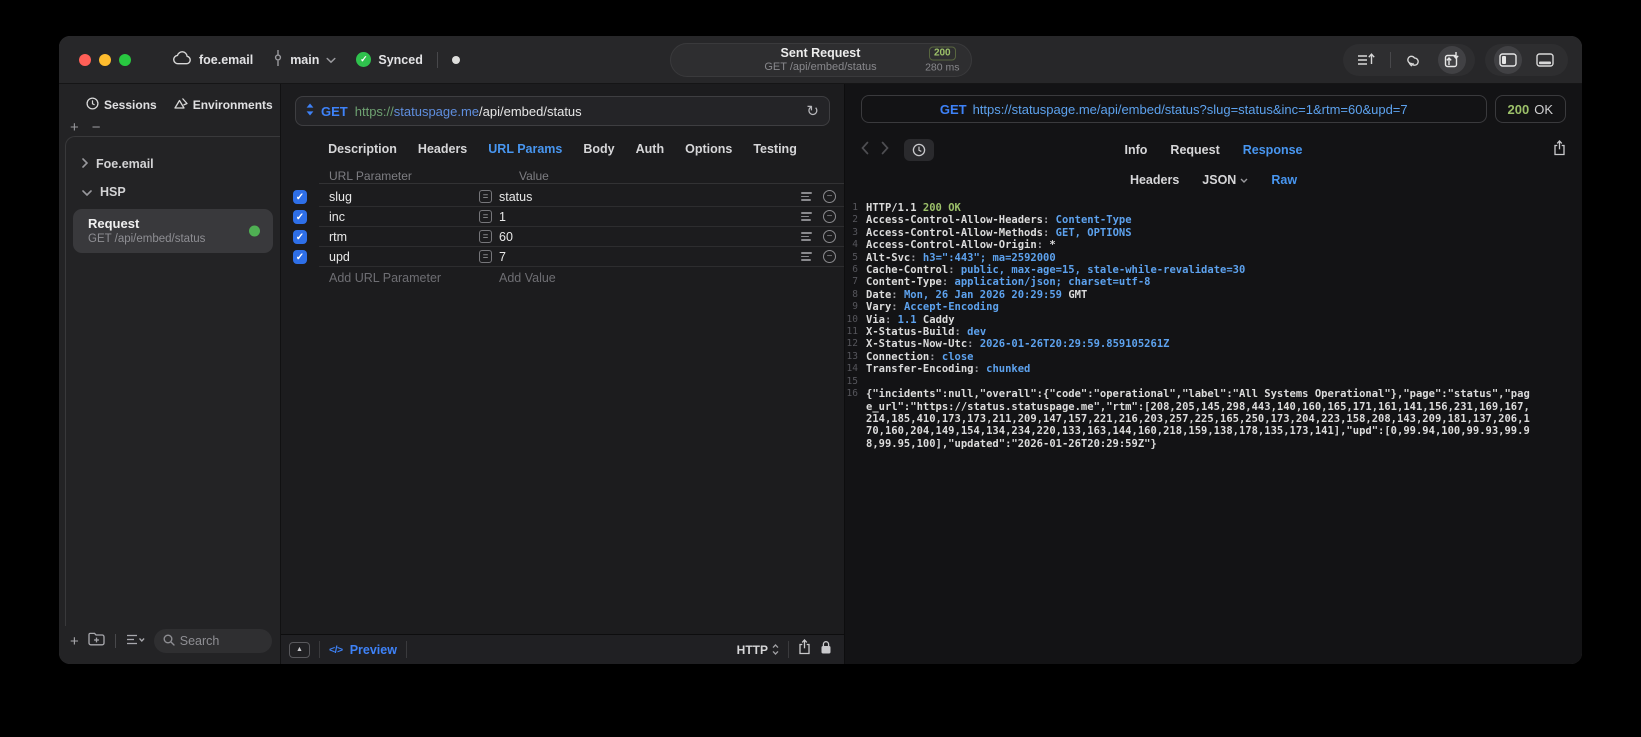 The height and width of the screenshot is (737, 1641). What do you see at coordinates (404, 237) in the screenshot?
I see `param-name: rtm` at bounding box center [404, 237].